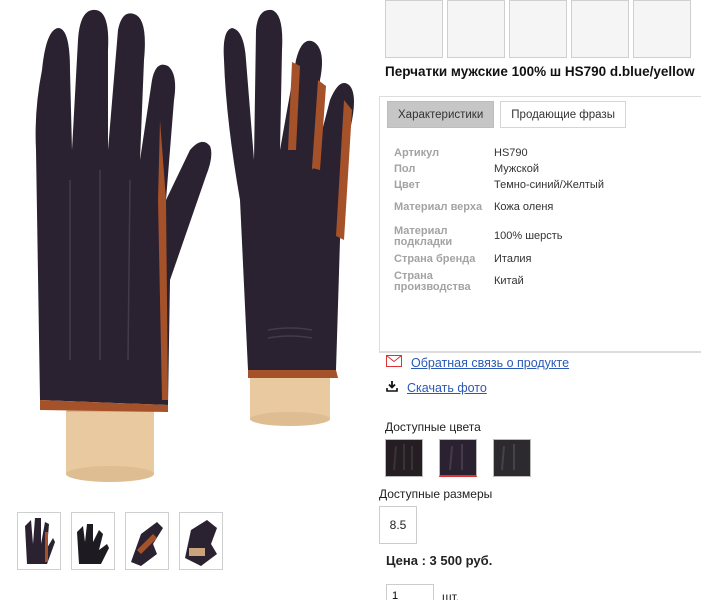  I want to click on feedback-link-row: Обратная связь о продукте, so click(477, 362).